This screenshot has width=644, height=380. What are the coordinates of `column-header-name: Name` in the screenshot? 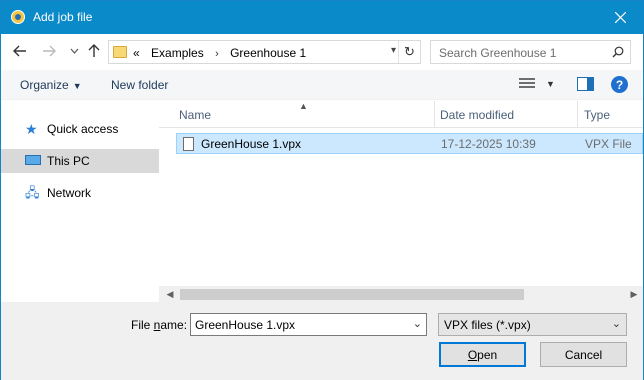 It's located at (195, 115).